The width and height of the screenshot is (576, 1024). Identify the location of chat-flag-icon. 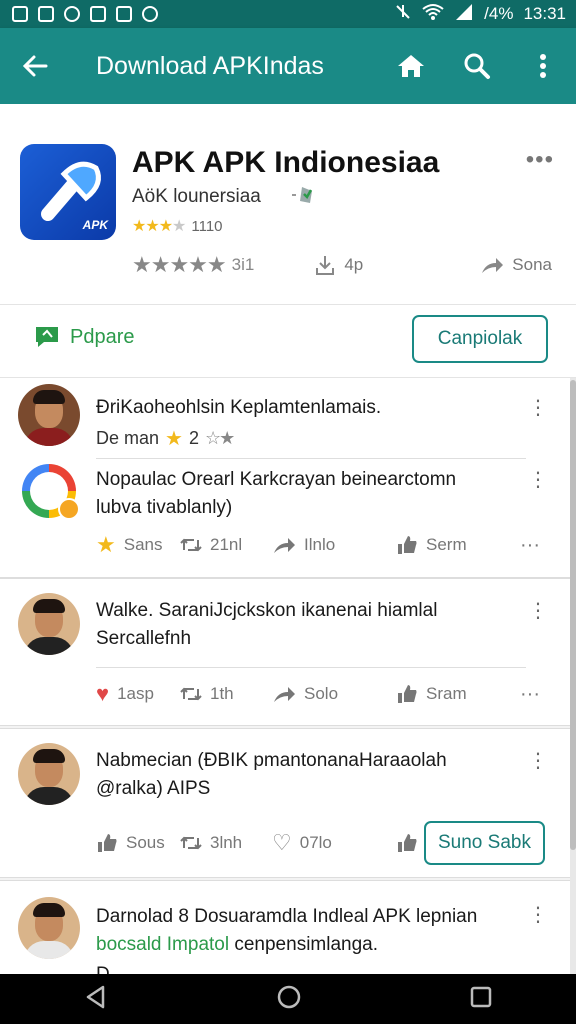
(47, 337).